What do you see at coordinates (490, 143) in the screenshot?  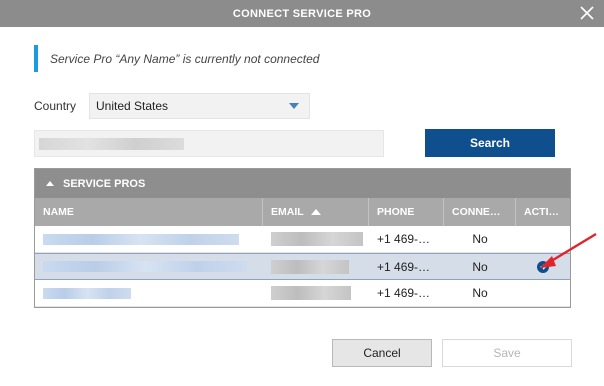 I see `search-button: Search` at bounding box center [490, 143].